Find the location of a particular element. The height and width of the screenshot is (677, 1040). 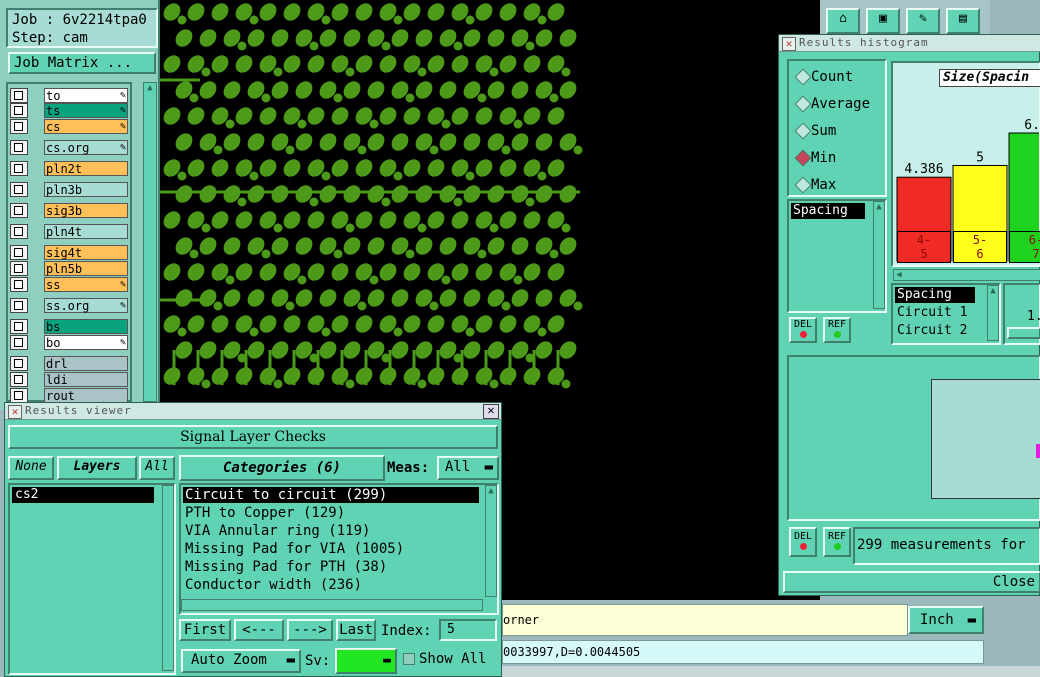

layer-row-pln4t: pln4t is located at coordinates (69, 231).